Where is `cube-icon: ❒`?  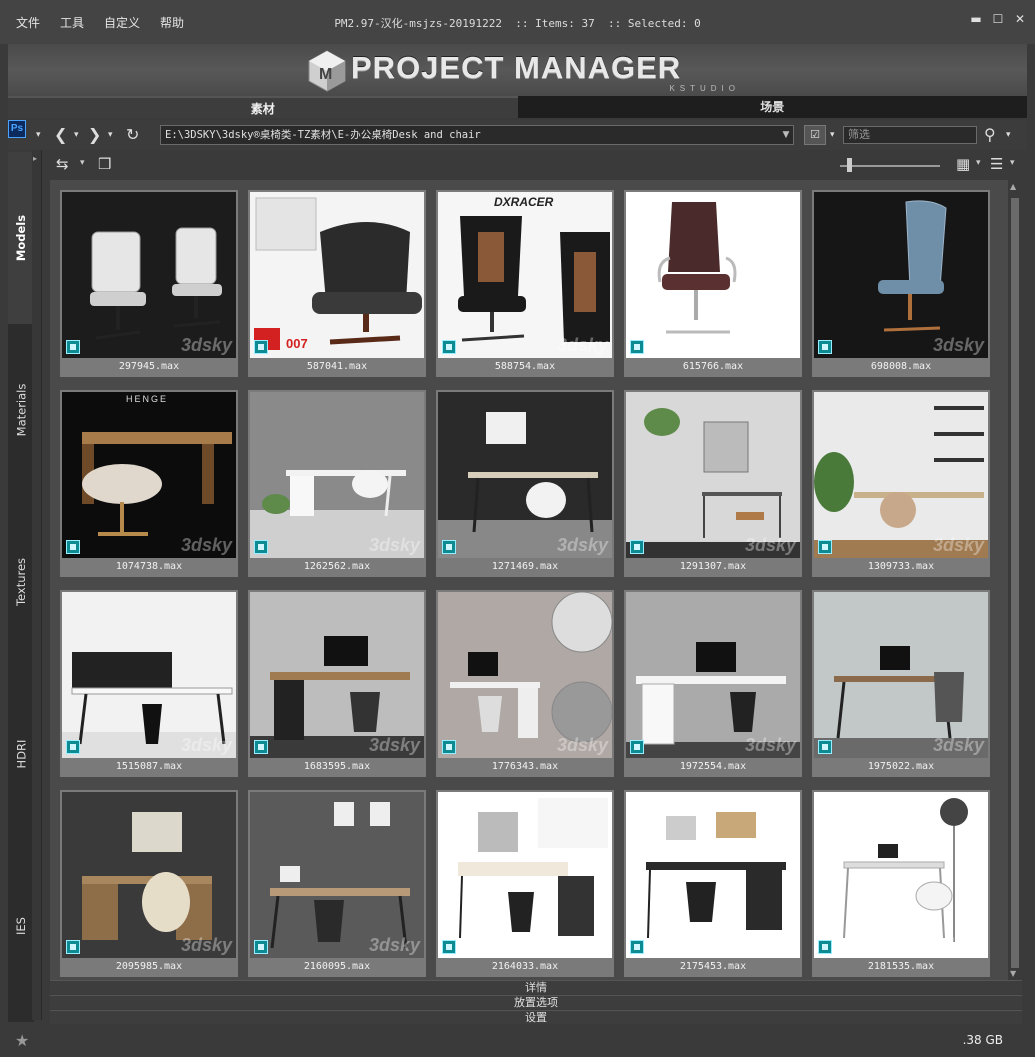 cube-icon: ❒ is located at coordinates (104, 164).